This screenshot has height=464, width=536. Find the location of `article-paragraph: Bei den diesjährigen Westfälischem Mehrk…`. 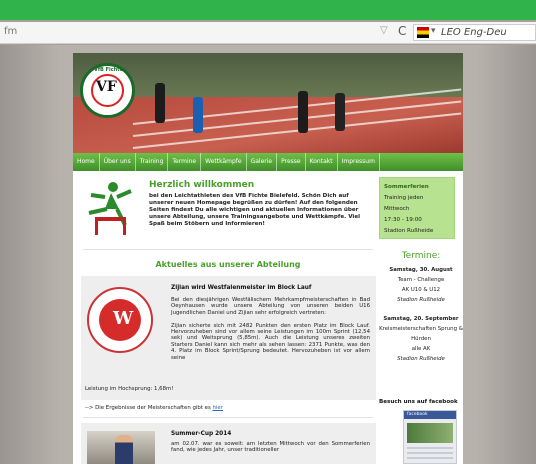

article-paragraph: Bei den diesjährigen Westfälischem Mehrk… is located at coordinates (270, 306).